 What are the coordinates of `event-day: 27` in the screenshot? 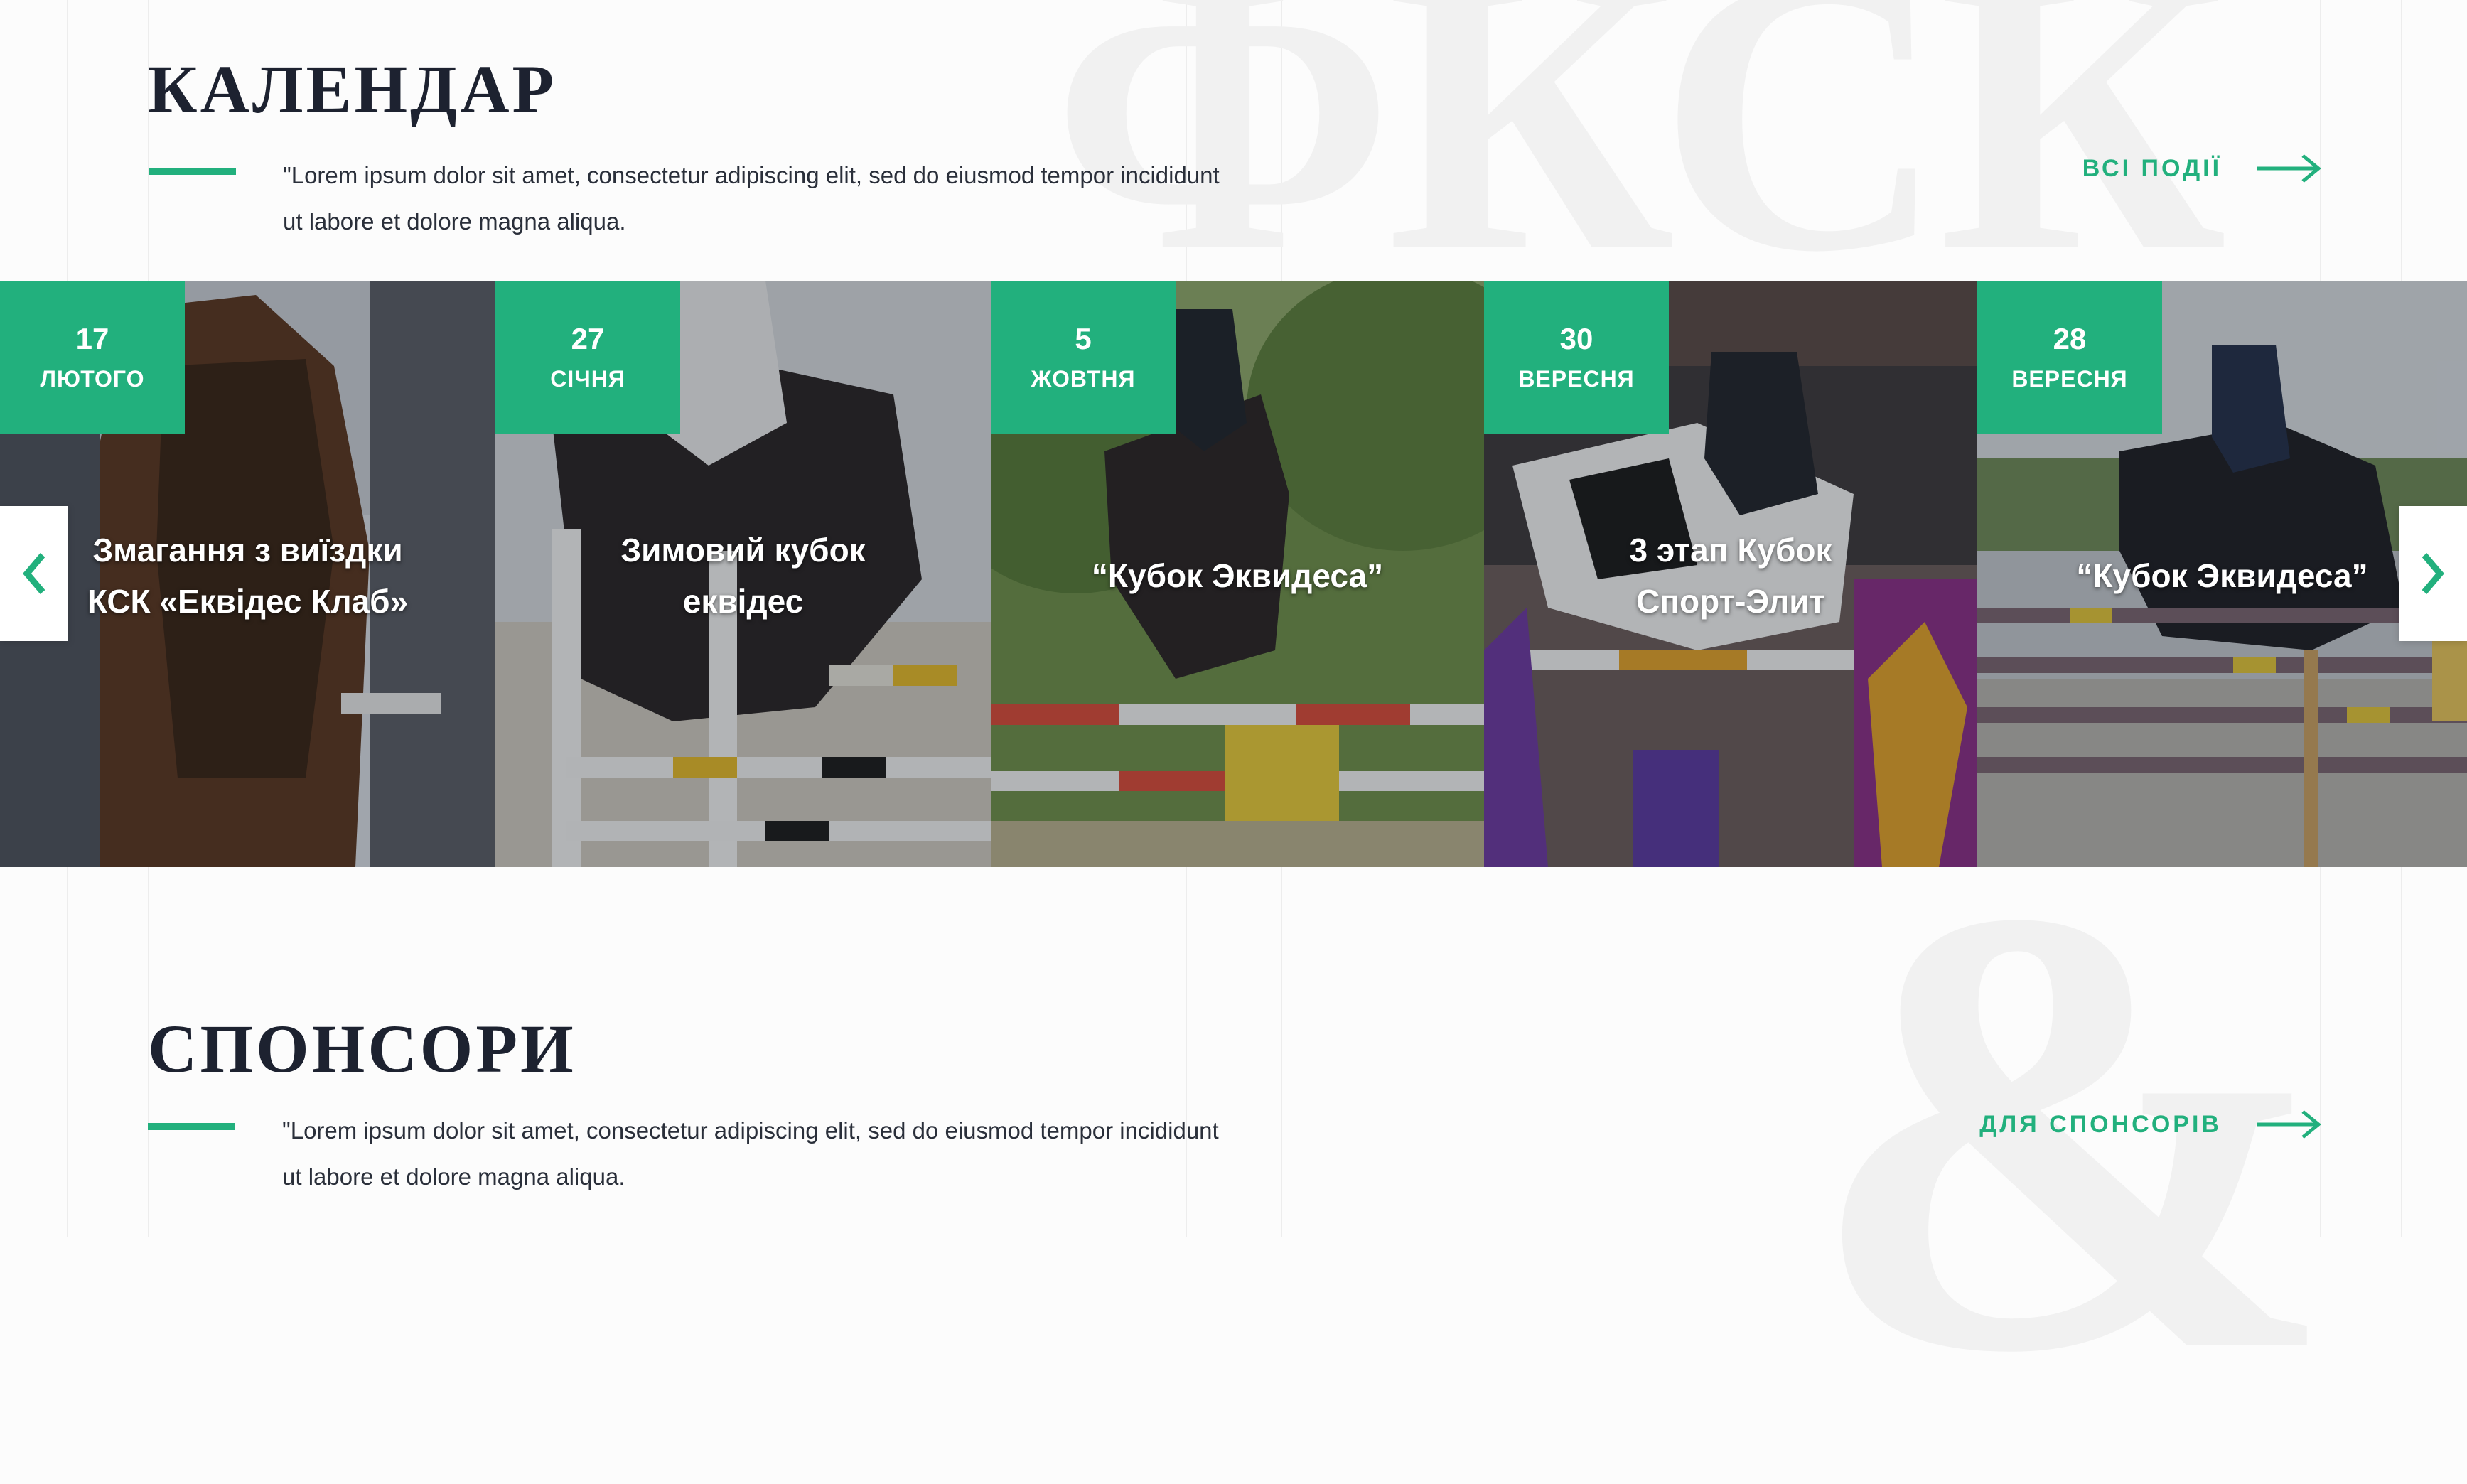 It's located at (588, 339).